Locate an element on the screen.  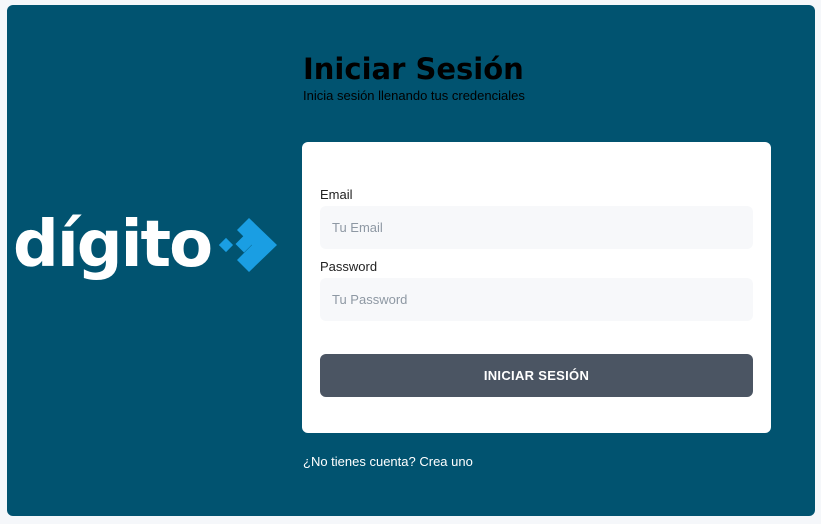
digito-logo: dígito is located at coordinates (147, 245).